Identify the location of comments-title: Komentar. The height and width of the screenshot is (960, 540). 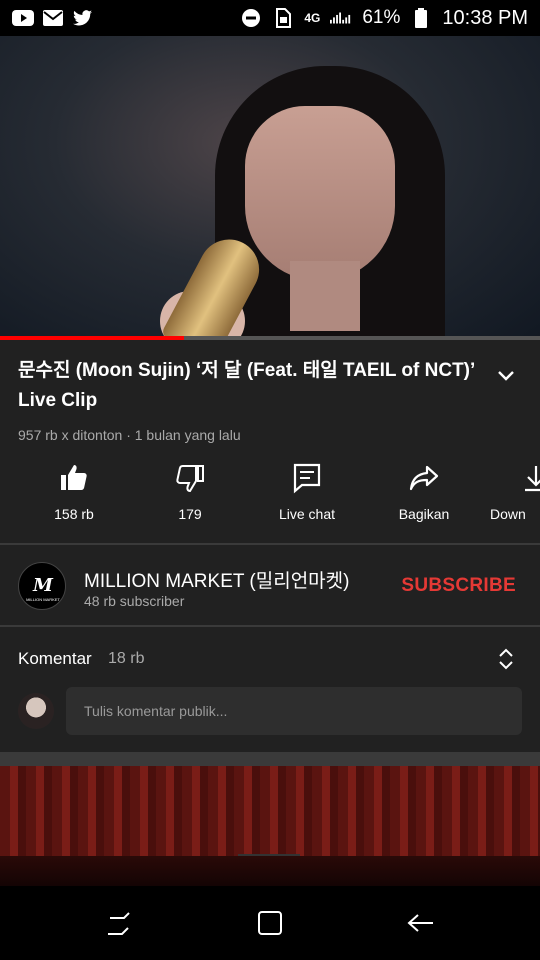
(55, 658).